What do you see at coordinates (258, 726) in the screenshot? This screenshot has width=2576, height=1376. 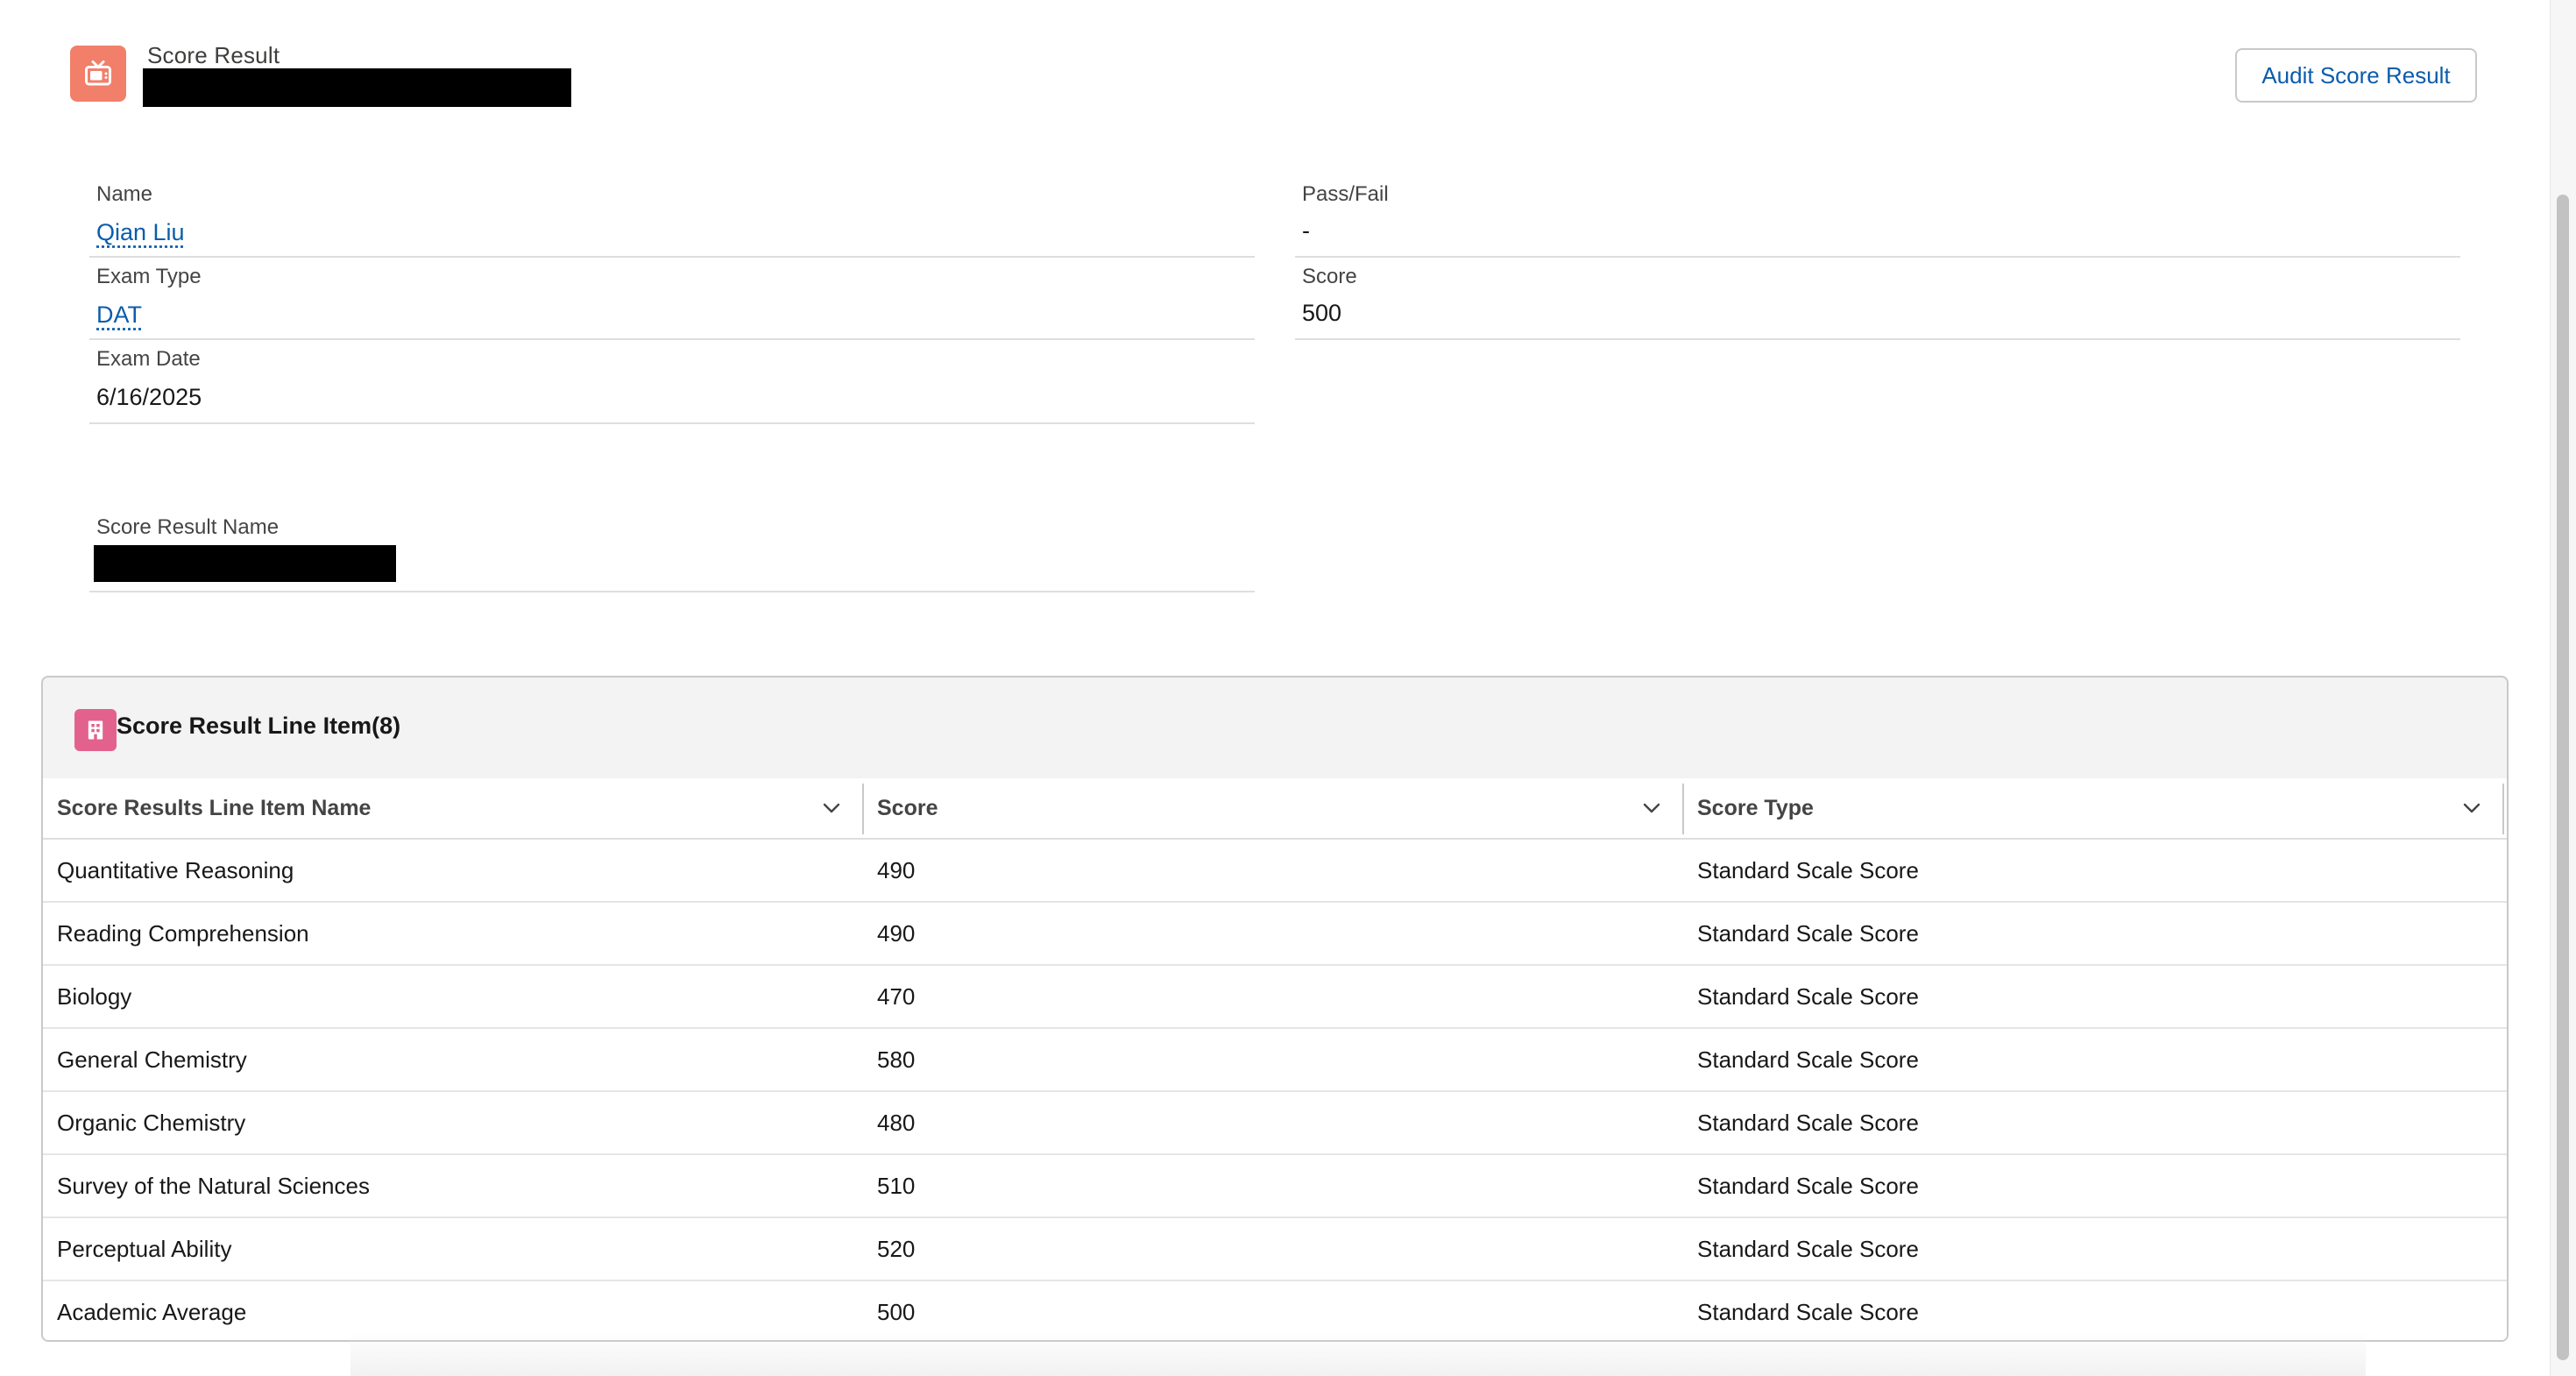 I see `related-list-title: Score Result Line Item(8)` at bounding box center [258, 726].